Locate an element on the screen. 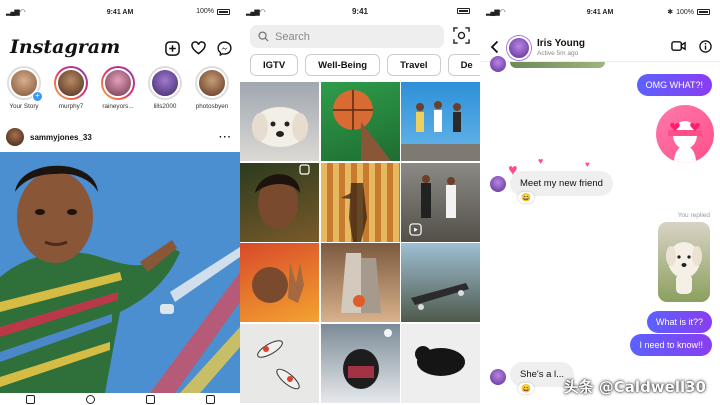 The height and width of the screenshot is (405, 720). you-replied-label: You replied is located at coordinates (693, 215).